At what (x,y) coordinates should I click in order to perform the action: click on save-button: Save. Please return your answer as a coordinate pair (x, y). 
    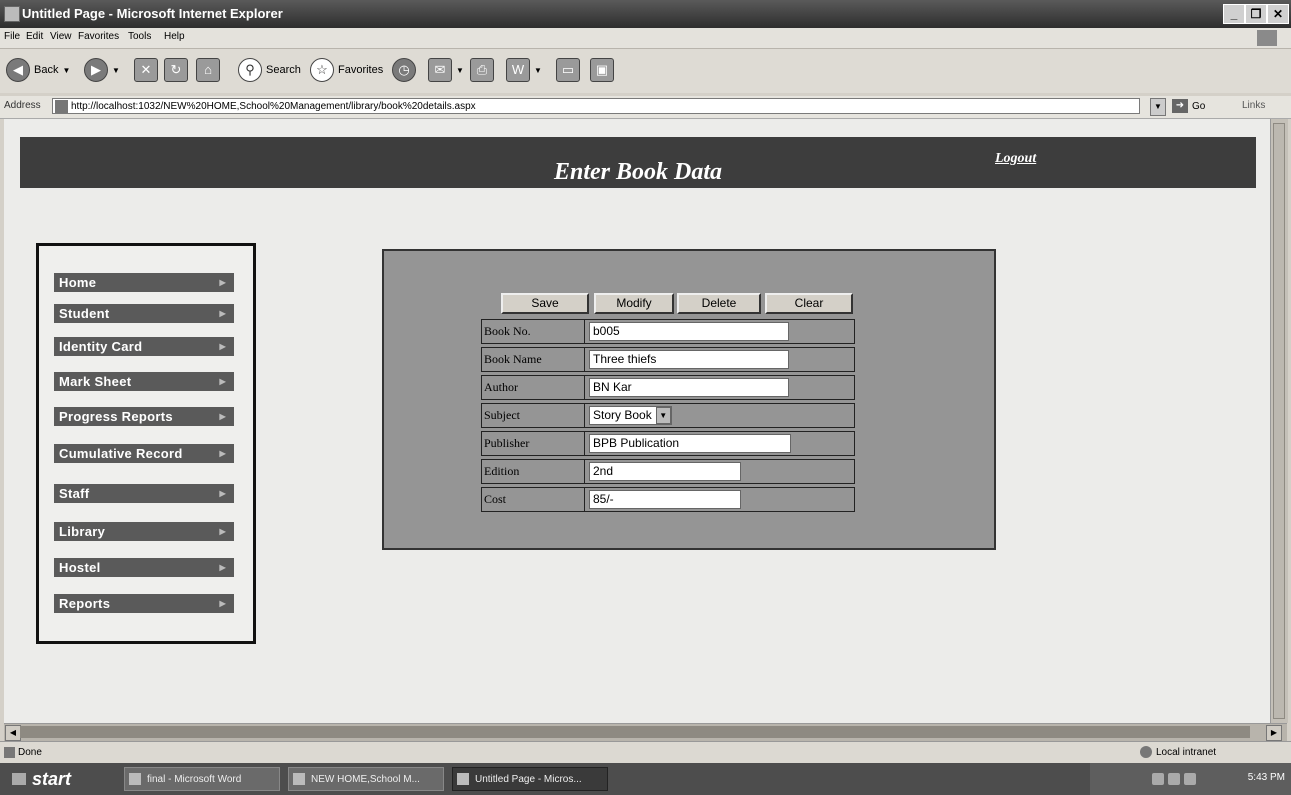
    Looking at the image, I should click on (545, 303).